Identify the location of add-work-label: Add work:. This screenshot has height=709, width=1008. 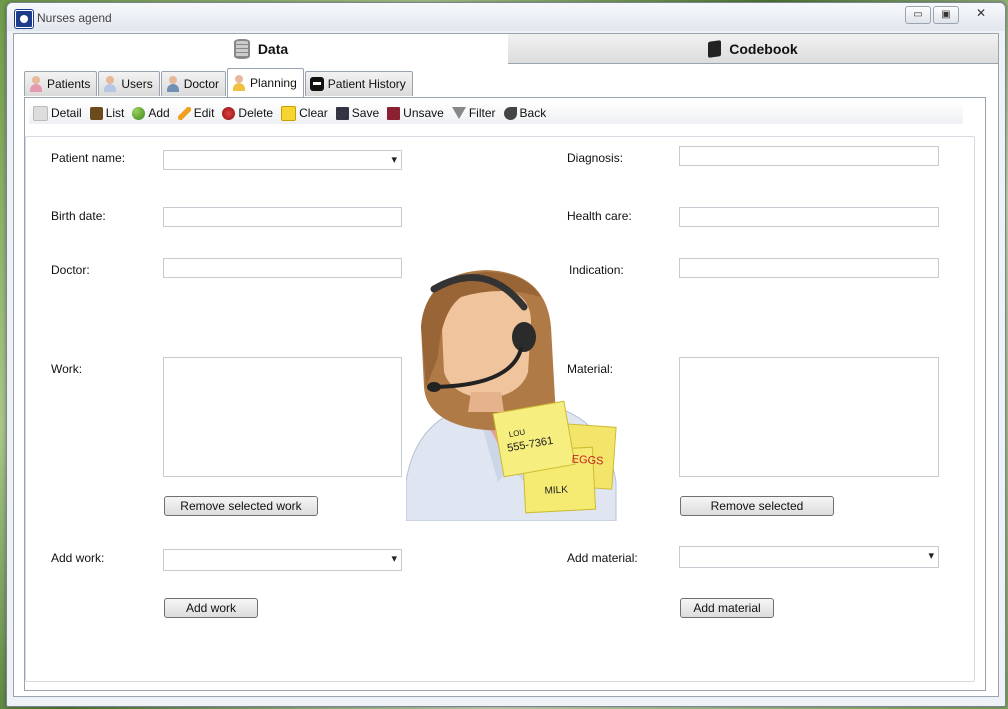
(78, 558).